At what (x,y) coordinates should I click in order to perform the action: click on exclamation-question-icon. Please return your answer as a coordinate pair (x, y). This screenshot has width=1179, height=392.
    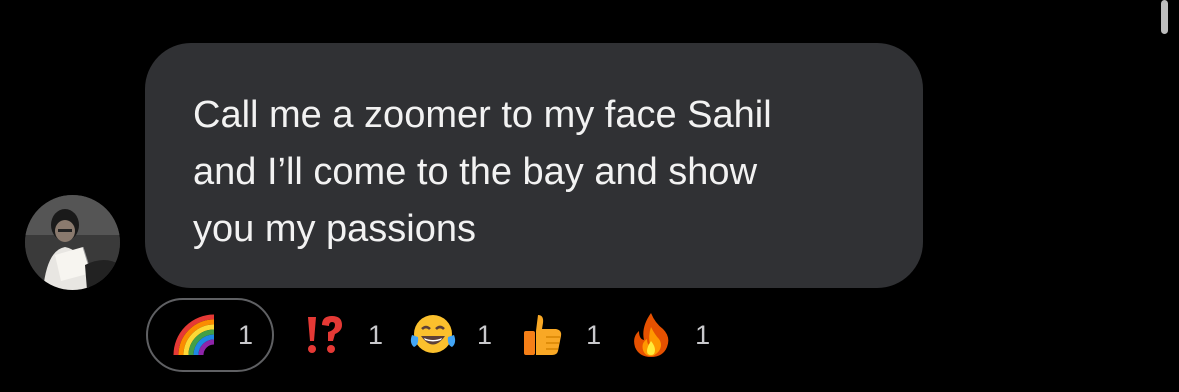
    Looking at the image, I should click on (324, 335).